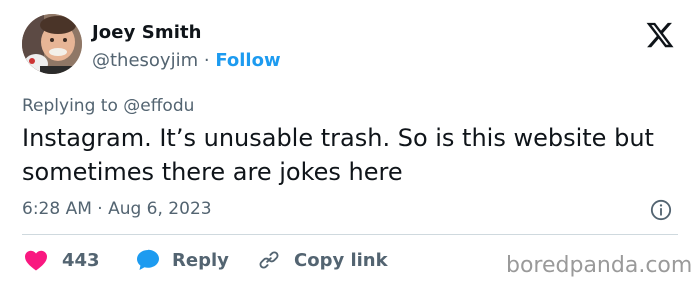  I want to click on copy-link-label: Copy link, so click(341, 260).